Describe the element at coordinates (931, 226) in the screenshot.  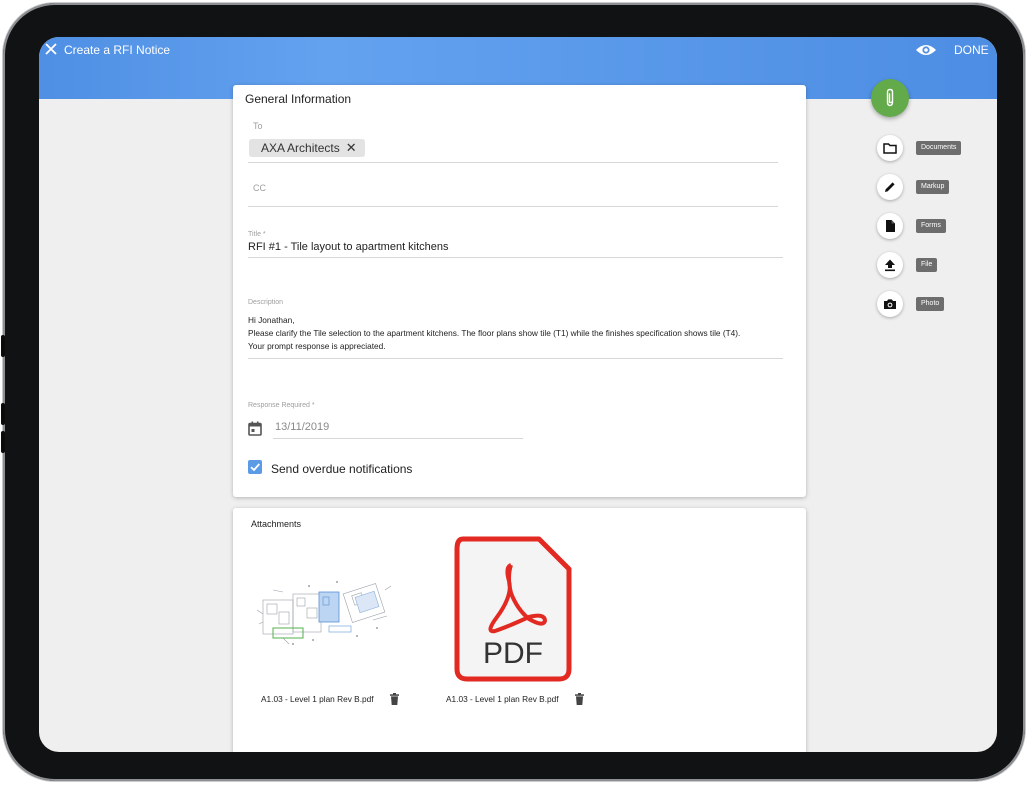
I see `forms-action-label: Forms` at that location.